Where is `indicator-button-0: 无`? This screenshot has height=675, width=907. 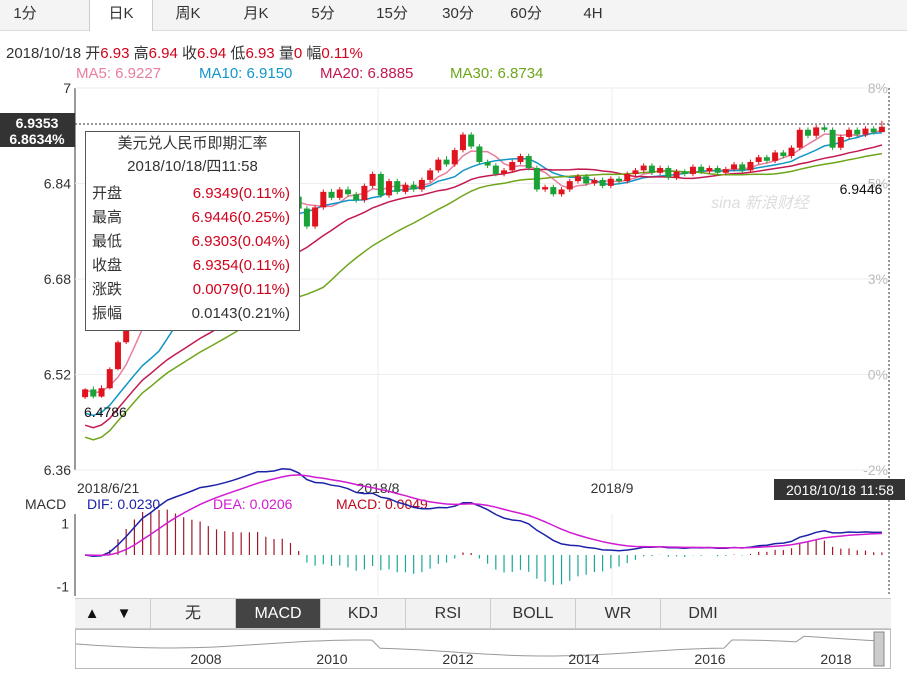
indicator-button-0: 无 is located at coordinates (192, 613).